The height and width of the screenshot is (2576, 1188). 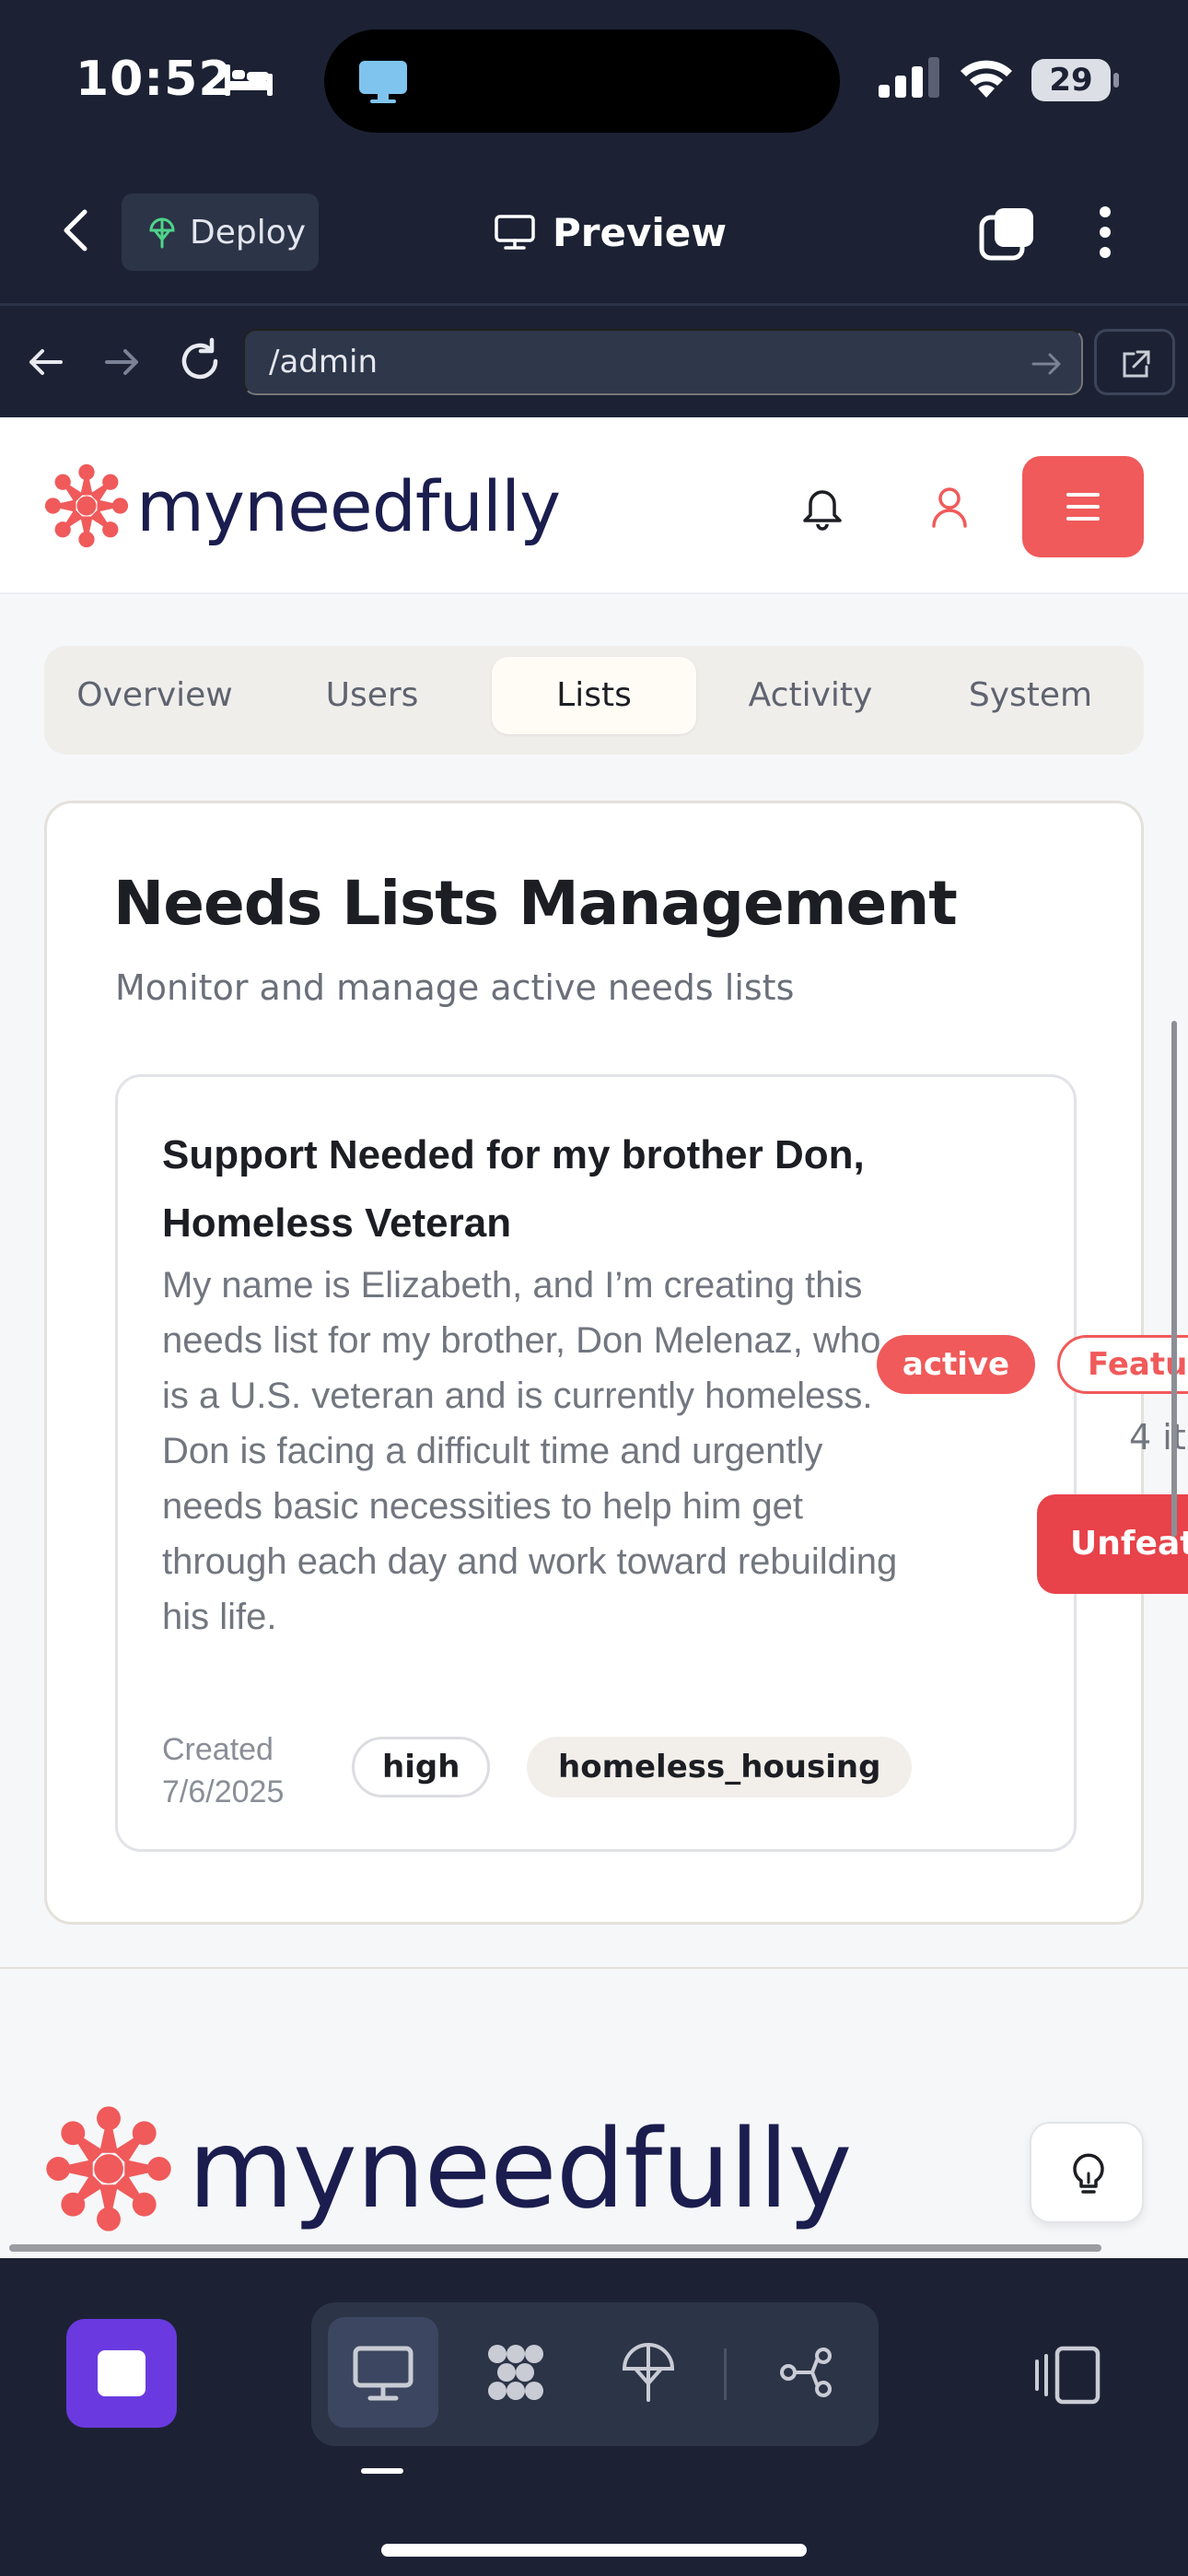 I want to click on menu-button, so click(x=1083, y=506).